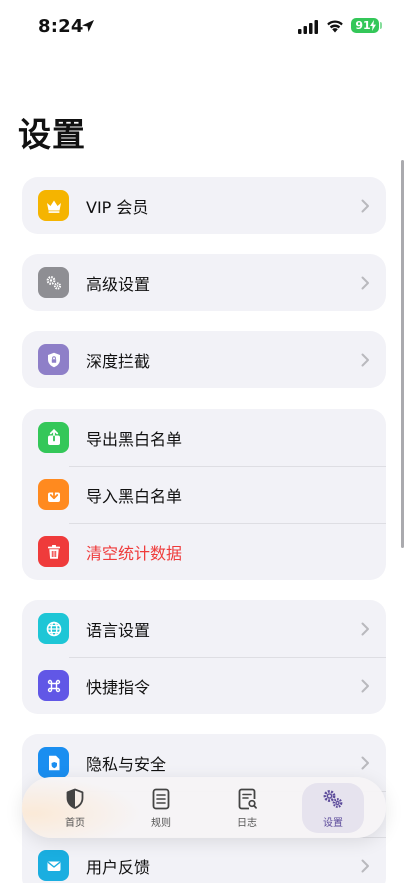 The width and height of the screenshot is (408, 883). I want to click on row-deep-block: 深度拦截, so click(204, 359).